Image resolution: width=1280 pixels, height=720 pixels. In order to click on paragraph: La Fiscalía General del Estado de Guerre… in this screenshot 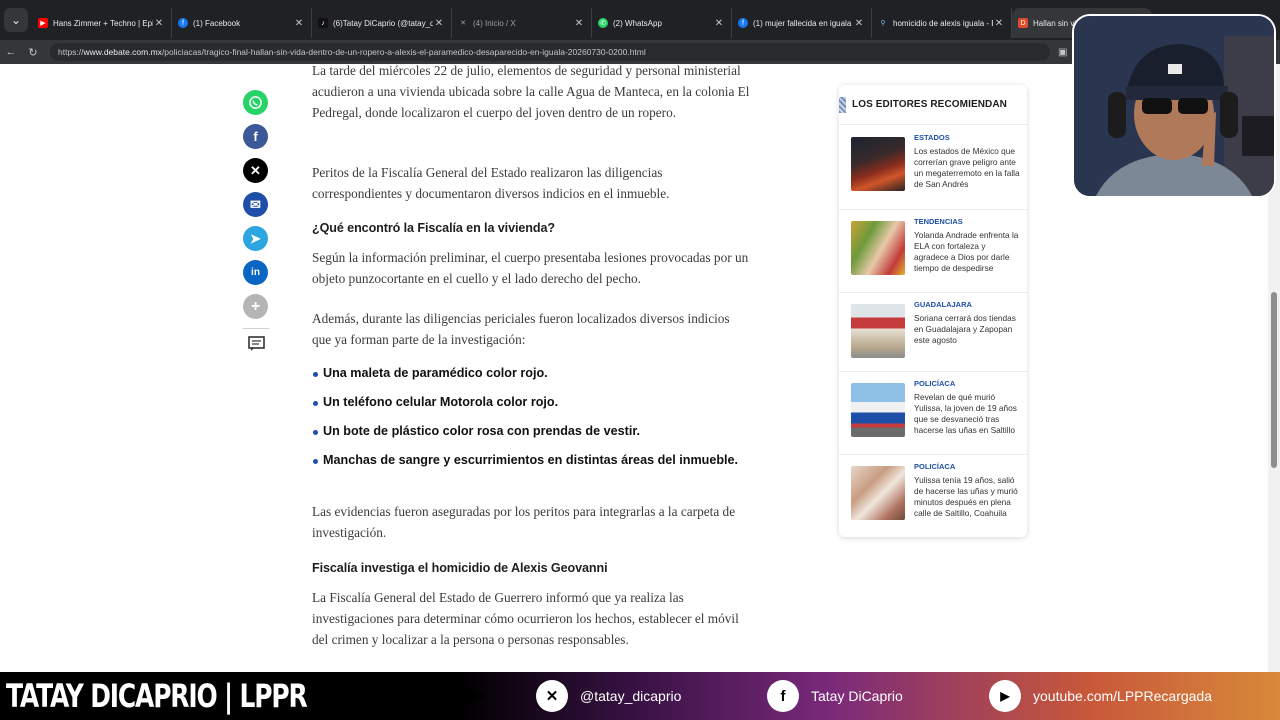, I will do `click(525, 618)`.